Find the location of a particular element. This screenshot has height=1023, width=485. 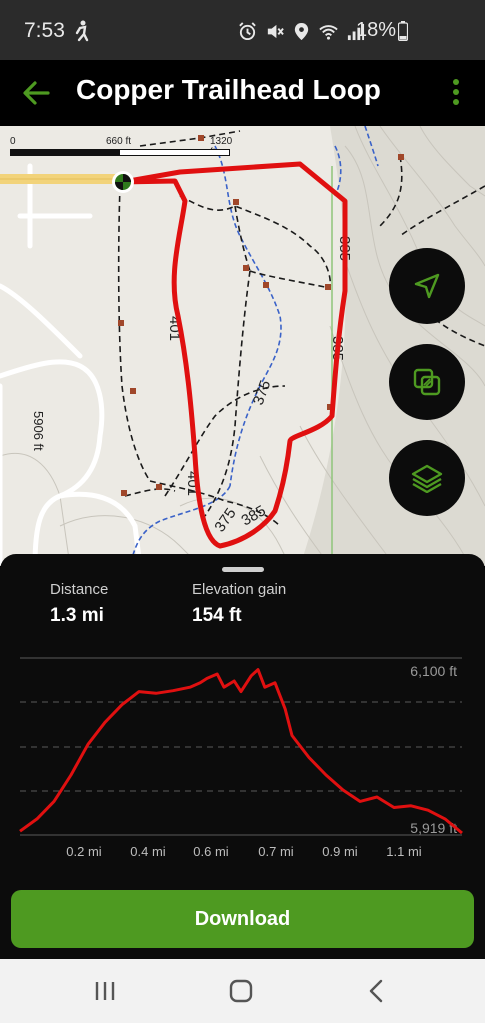

wifi-icon is located at coordinates (328, 32).